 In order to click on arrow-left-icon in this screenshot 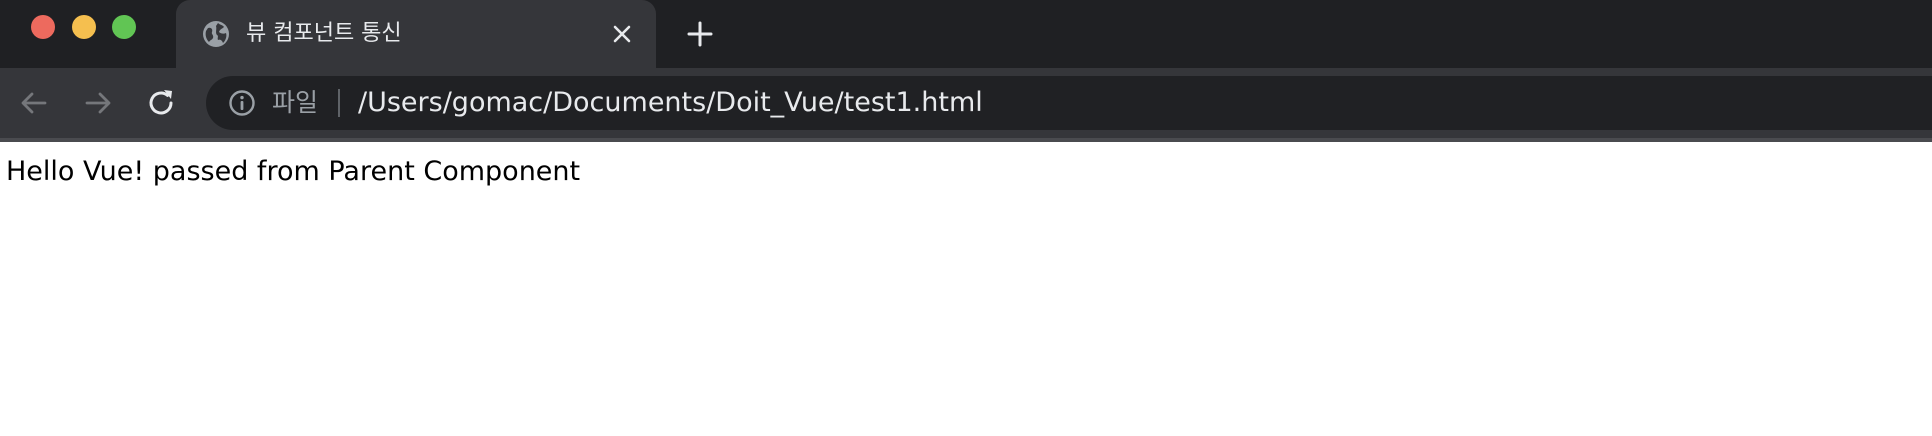, I will do `click(34, 103)`.